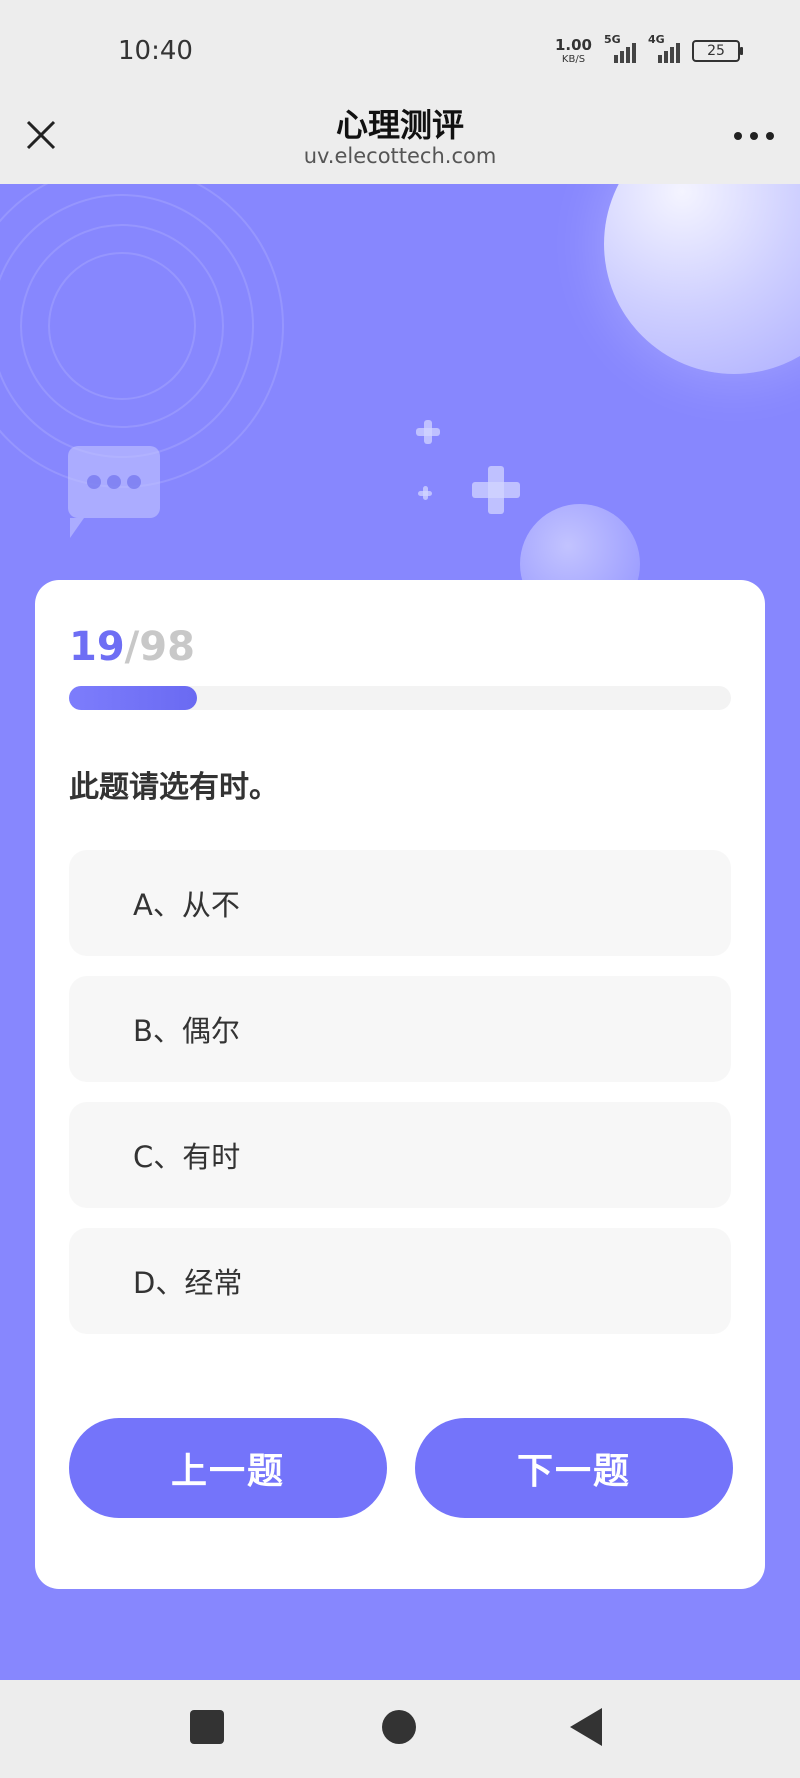 The width and height of the screenshot is (800, 1778). I want to click on signal-5g-label: 5G, so click(612, 39).